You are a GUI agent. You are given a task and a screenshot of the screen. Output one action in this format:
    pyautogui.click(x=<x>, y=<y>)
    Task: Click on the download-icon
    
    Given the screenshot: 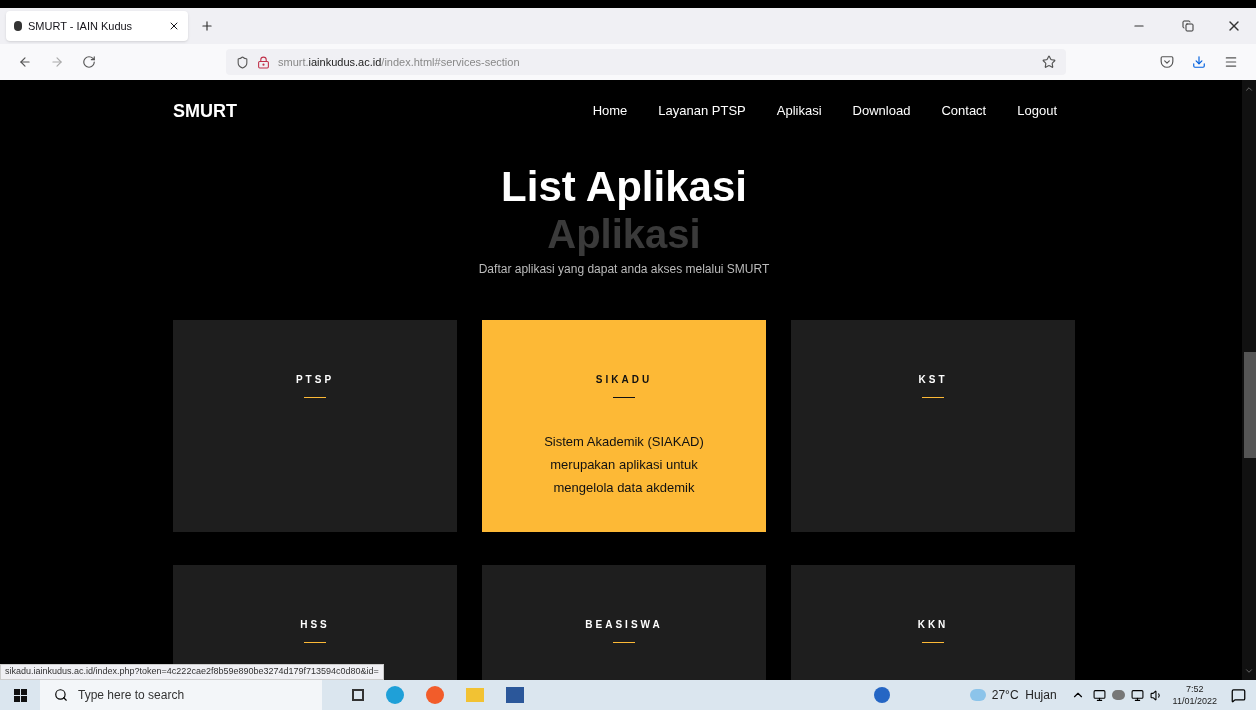 What is the action you would take?
    pyautogui.click(x=1199, y=62)
    